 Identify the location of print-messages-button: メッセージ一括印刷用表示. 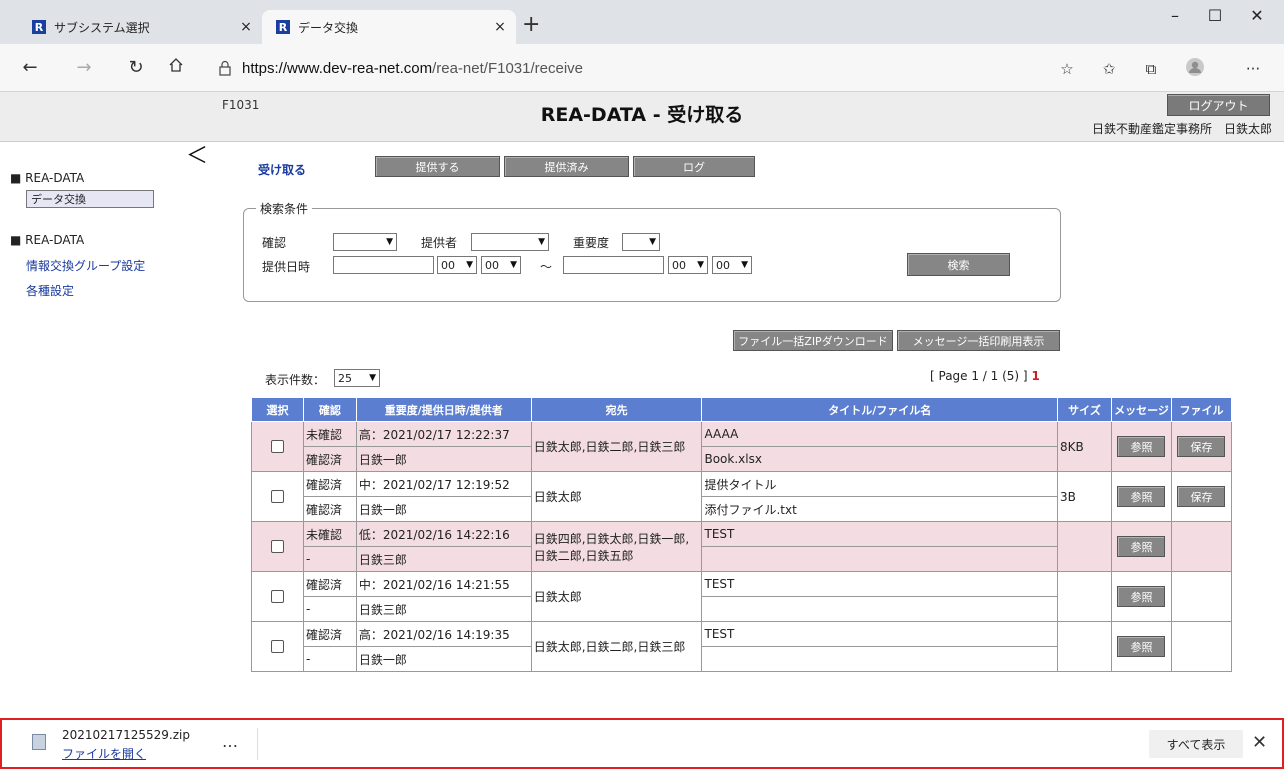
(978, 340).